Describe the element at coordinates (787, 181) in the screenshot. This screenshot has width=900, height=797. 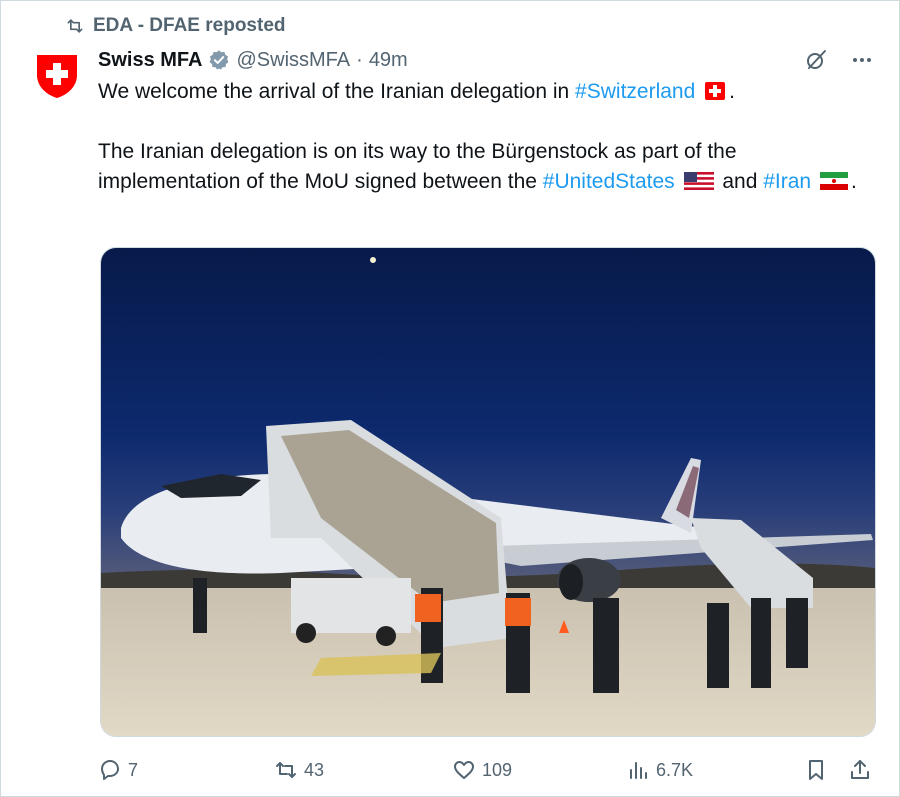
I see `hashtag-iran: #Iran` at that location.